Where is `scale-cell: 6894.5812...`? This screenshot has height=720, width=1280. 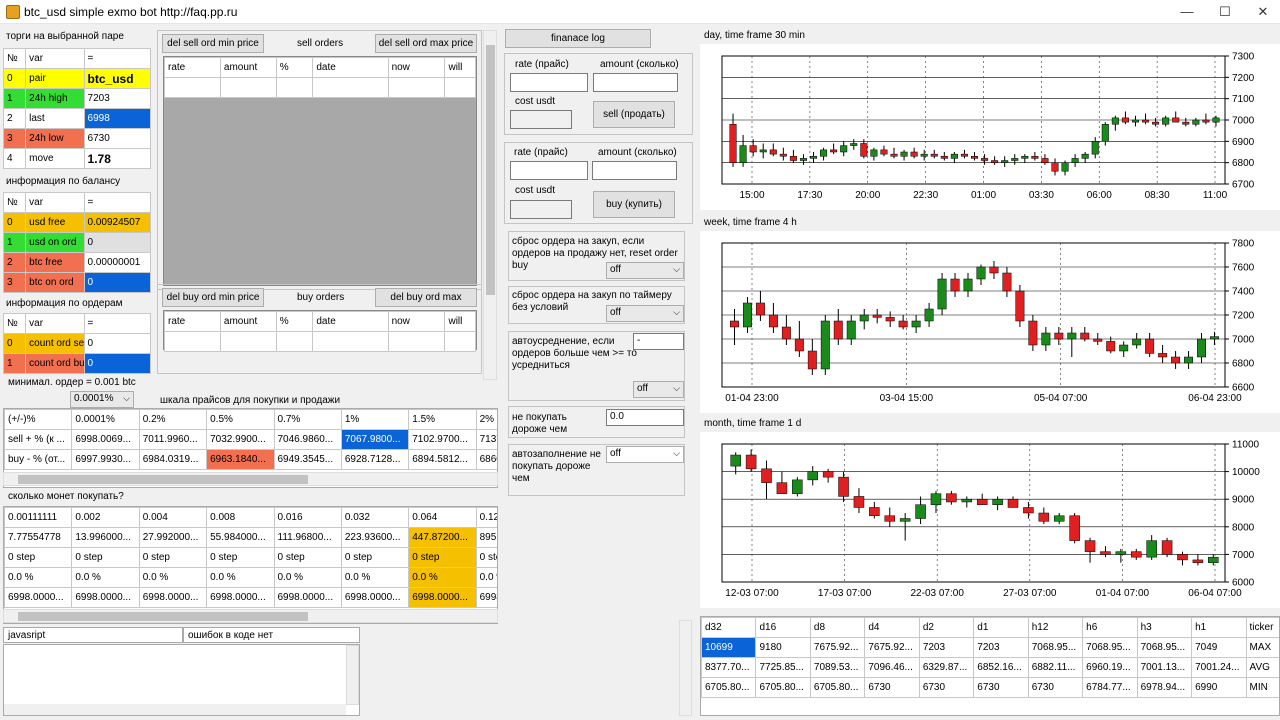 scale-cell: 6894.5812... is located at coordinates (442, 459).